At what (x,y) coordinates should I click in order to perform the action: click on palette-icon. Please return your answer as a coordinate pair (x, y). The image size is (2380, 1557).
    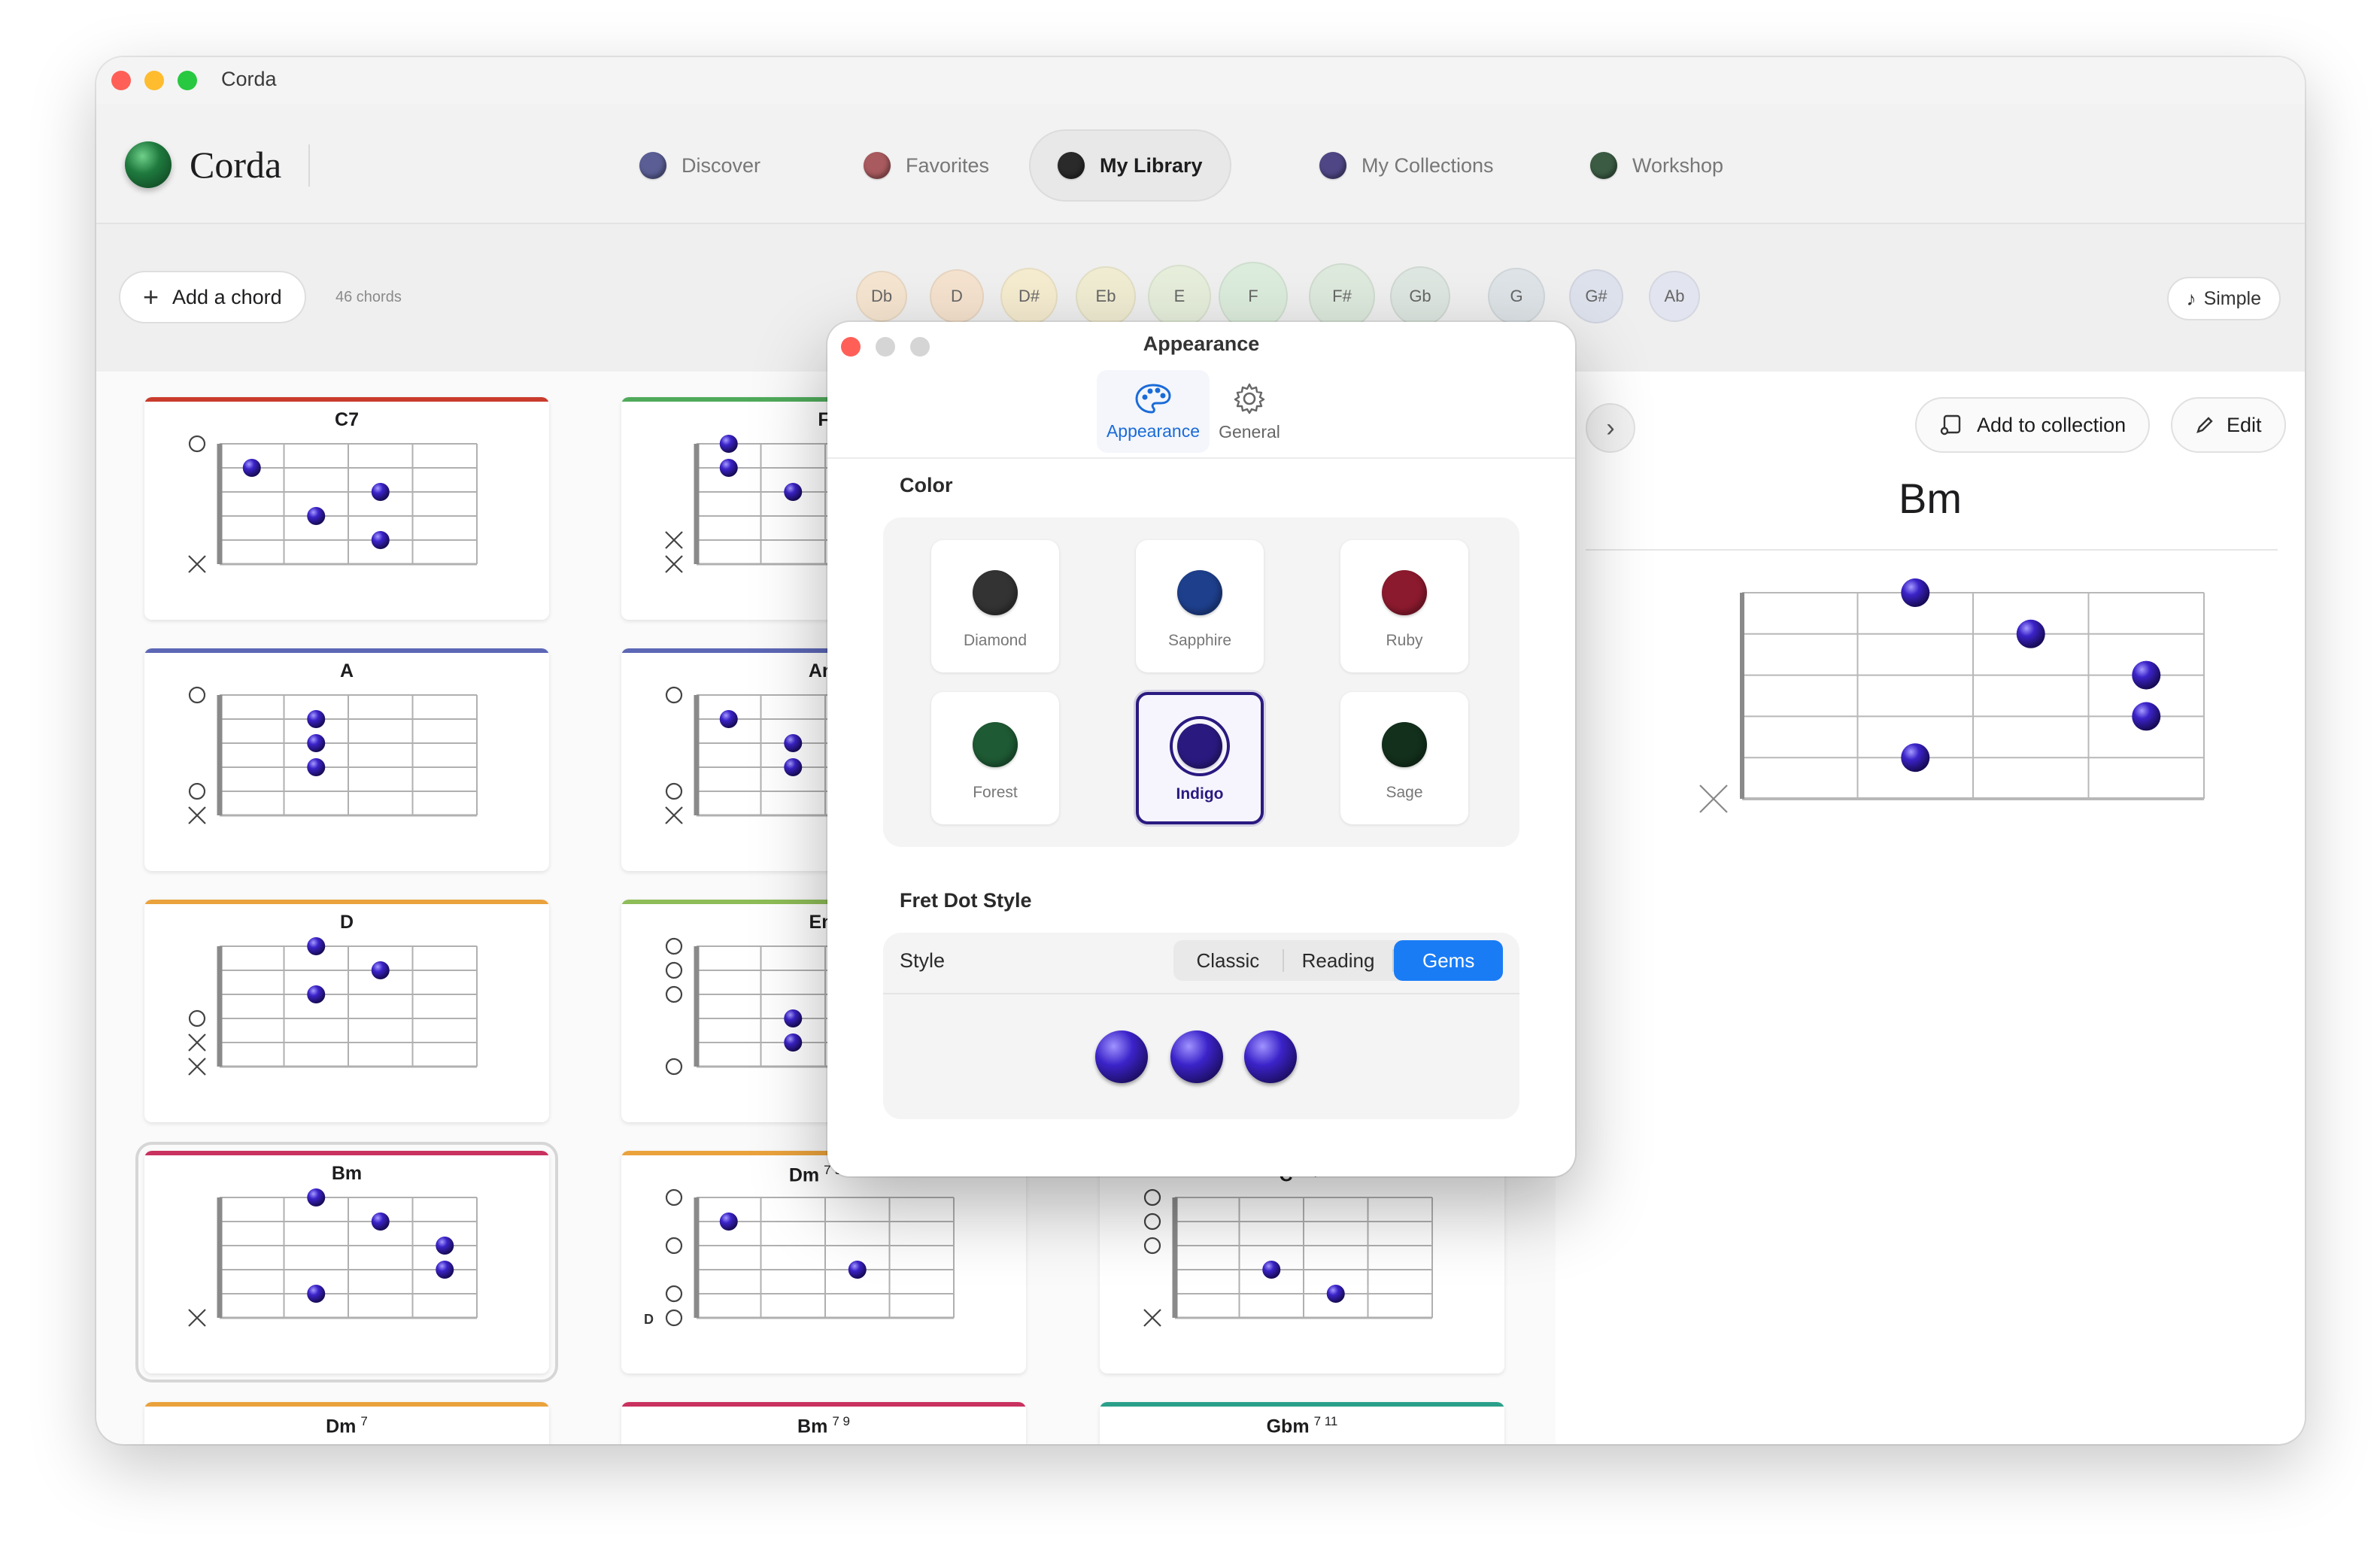
    Looking at the image, I should click on (1153, 398).